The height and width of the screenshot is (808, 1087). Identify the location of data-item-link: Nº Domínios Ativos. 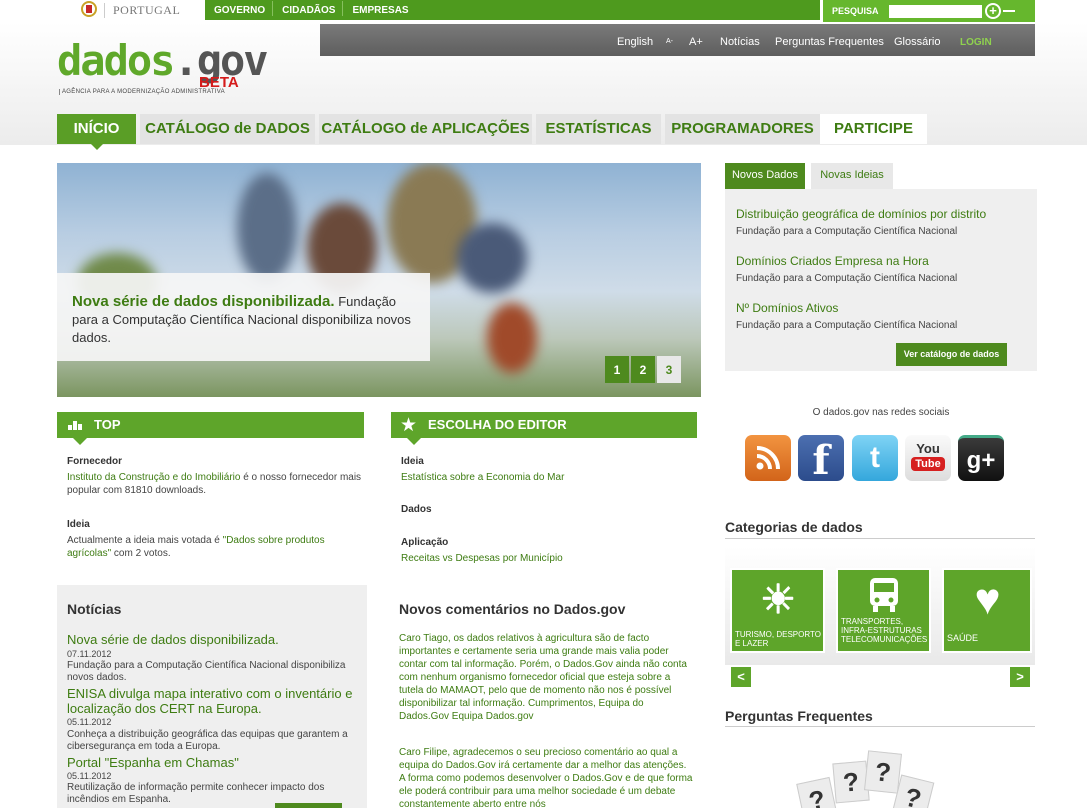
(787, 308).